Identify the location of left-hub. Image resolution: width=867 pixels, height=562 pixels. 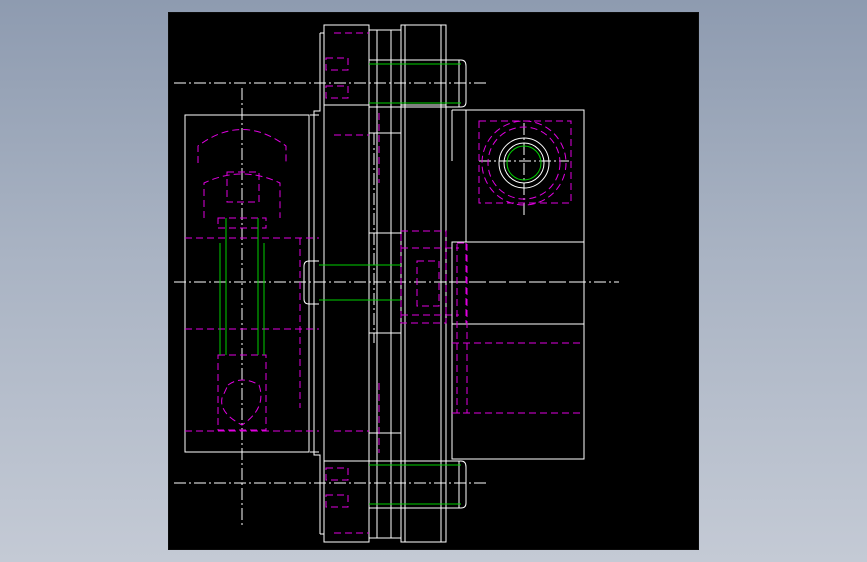
(251, 283).